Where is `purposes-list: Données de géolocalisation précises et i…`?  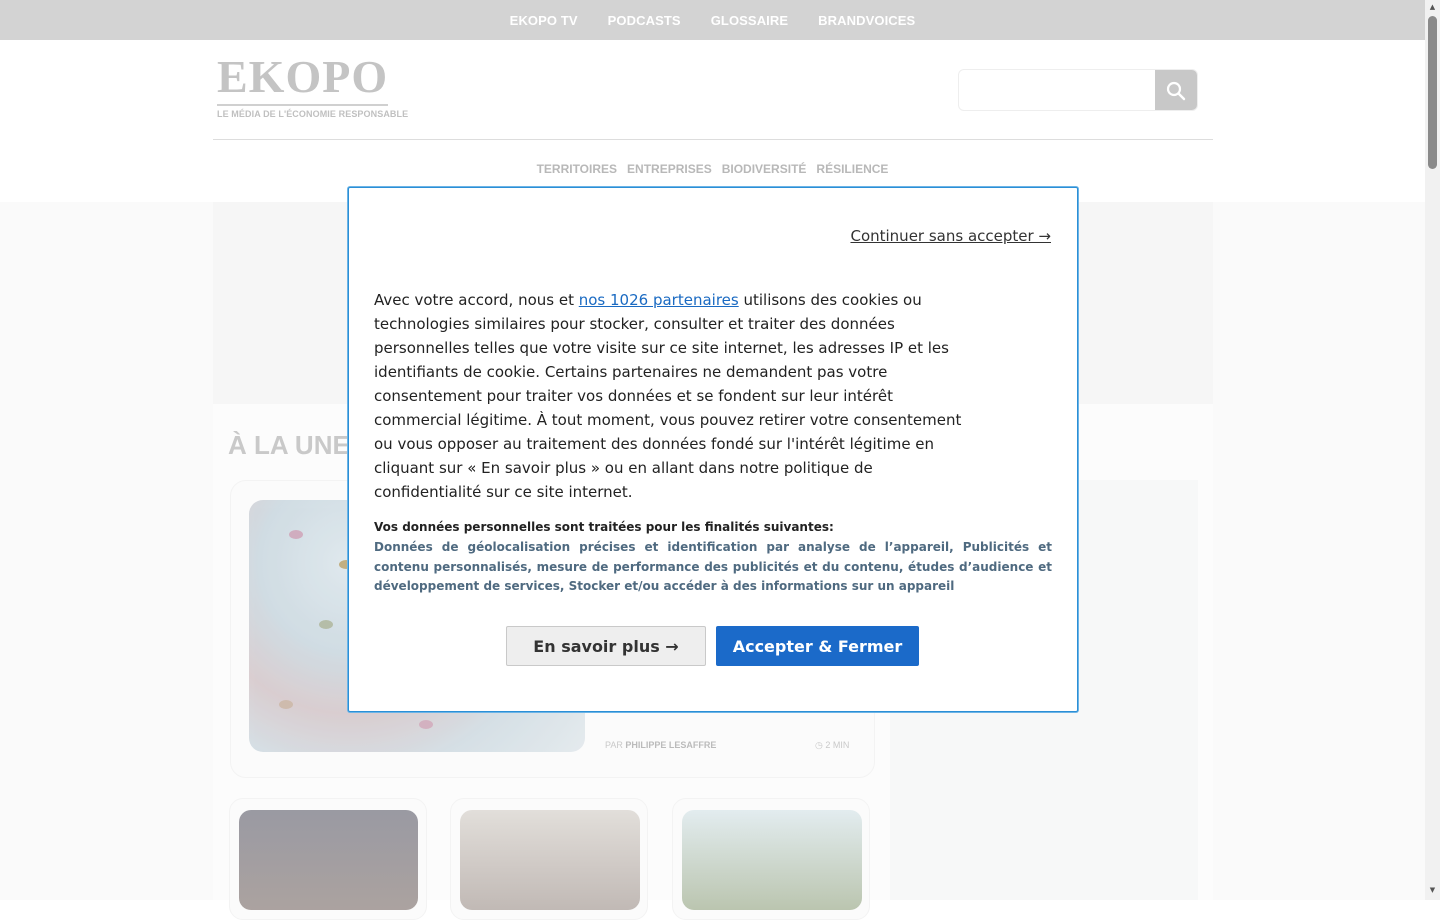
purposes-list: Données de géolocalisation précises et i… is located at coordinates (713, 566).